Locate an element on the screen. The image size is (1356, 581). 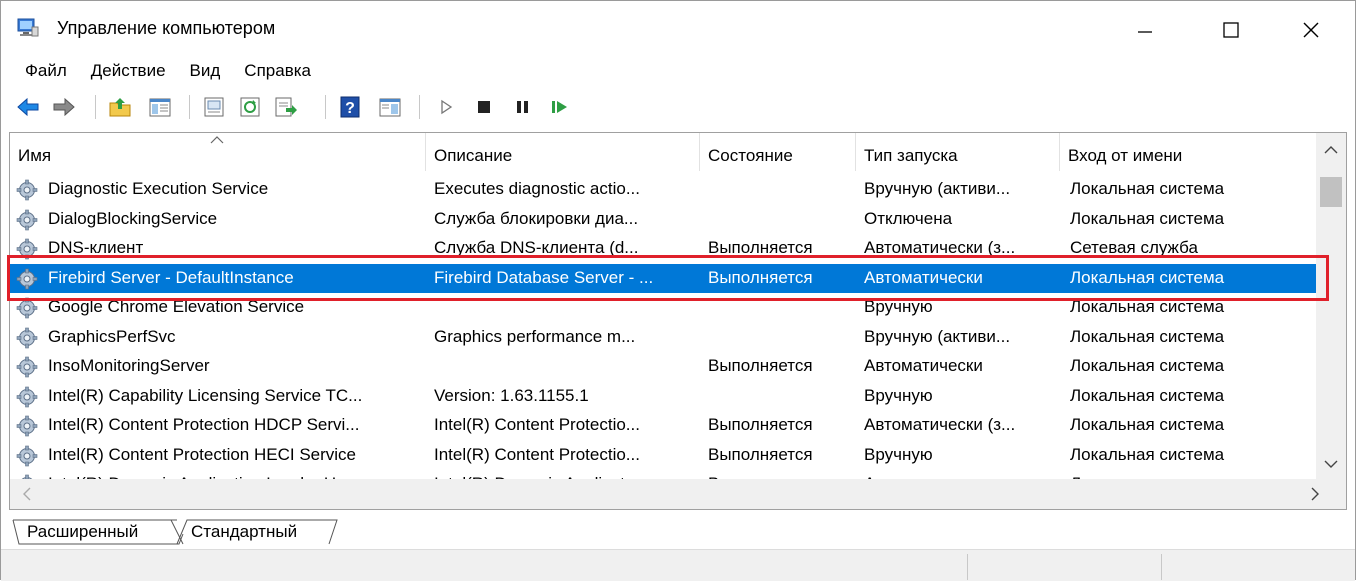
title-bar: Управление компьютером is located at coordinates (678, 30).